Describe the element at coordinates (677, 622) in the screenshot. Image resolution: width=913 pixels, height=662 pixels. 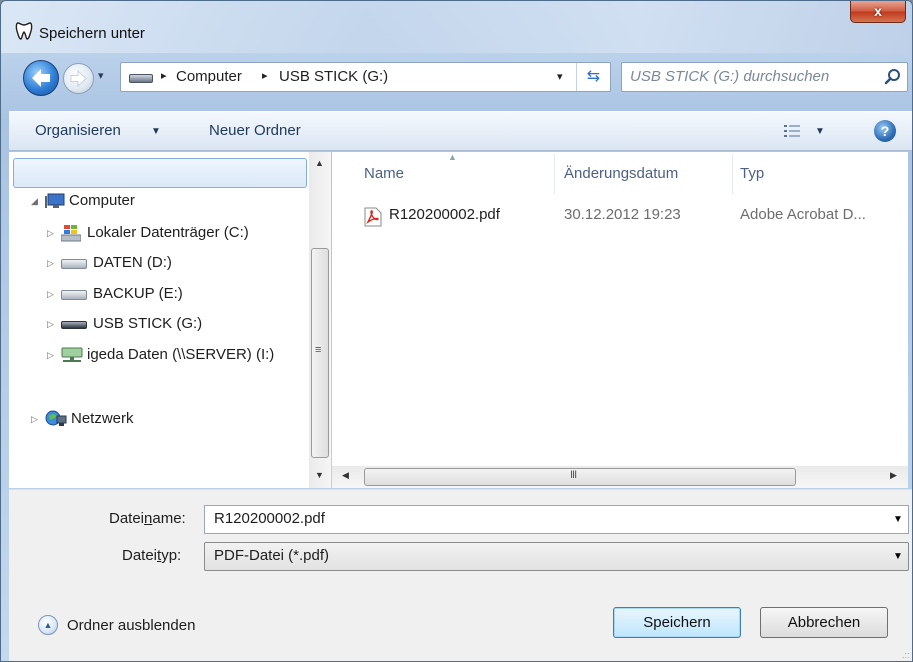
I see `save-button: Speichern` at that location.